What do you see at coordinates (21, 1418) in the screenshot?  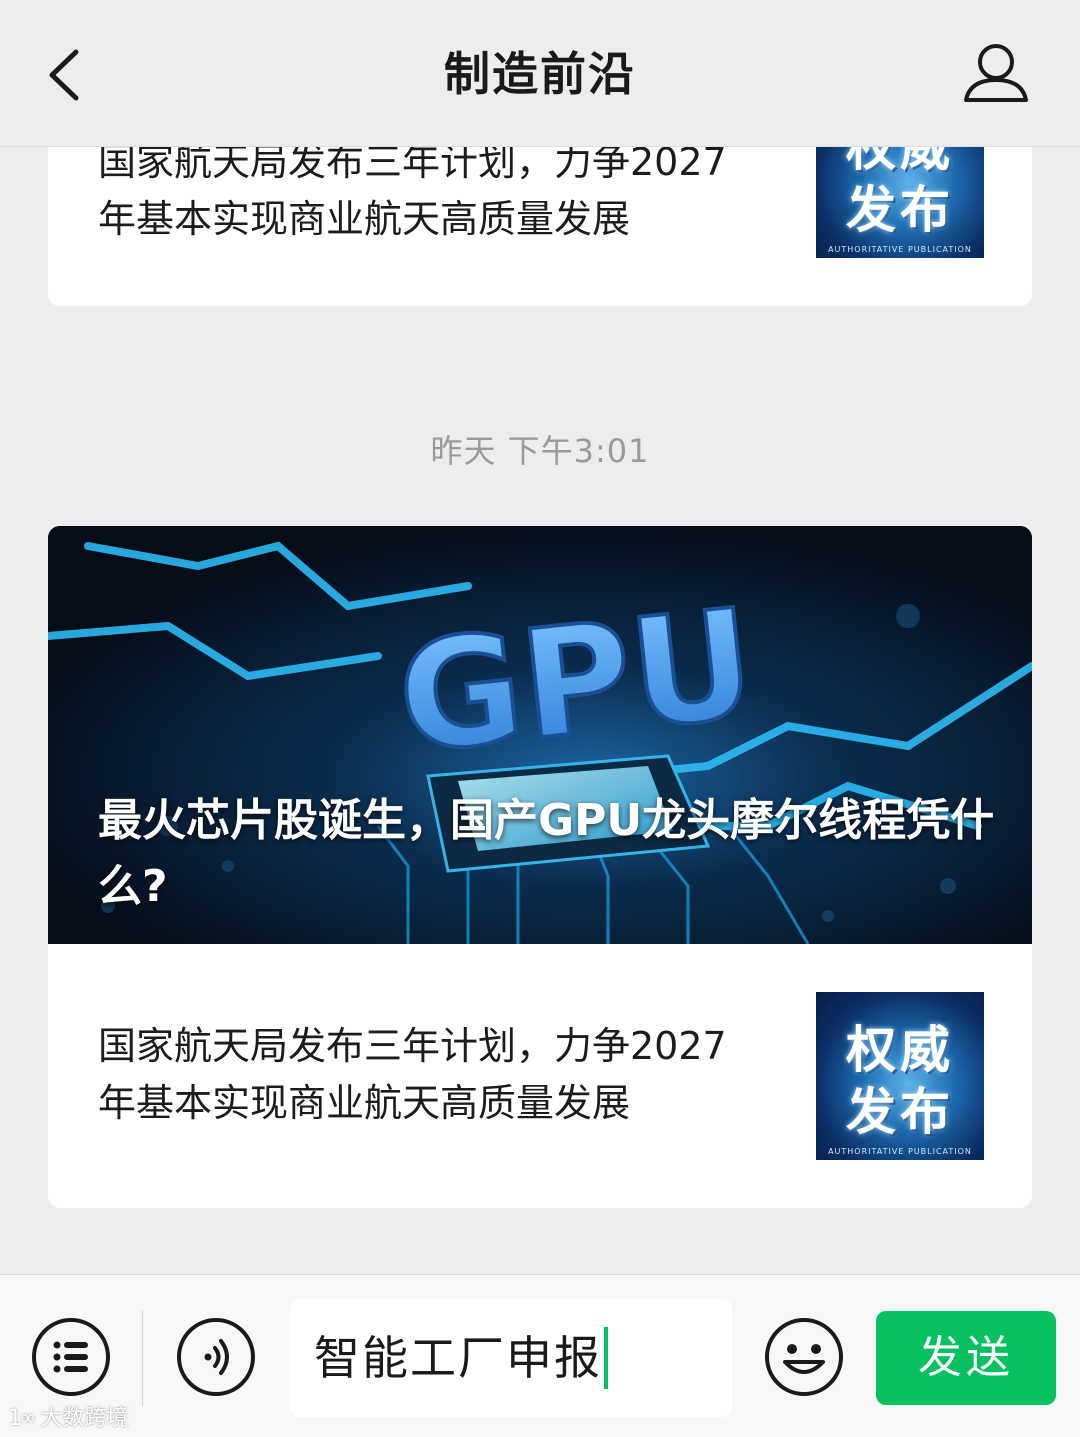 I see `watermark-logo: 1∞` at bounding box center [21, 1418].